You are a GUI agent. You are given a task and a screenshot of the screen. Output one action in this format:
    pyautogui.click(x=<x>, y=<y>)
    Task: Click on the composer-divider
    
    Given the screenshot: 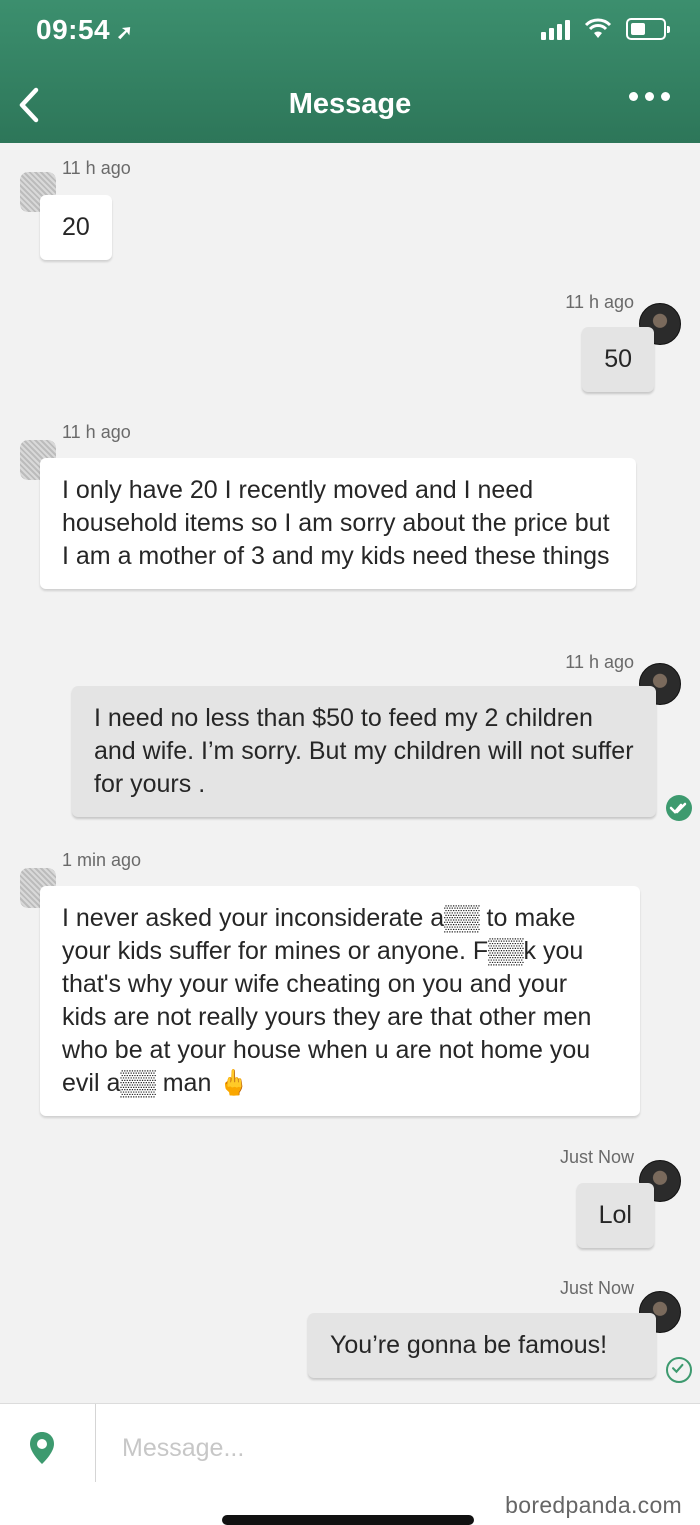 What is the action you would take?
    pyautogui.click(x=95, y=1443)
    